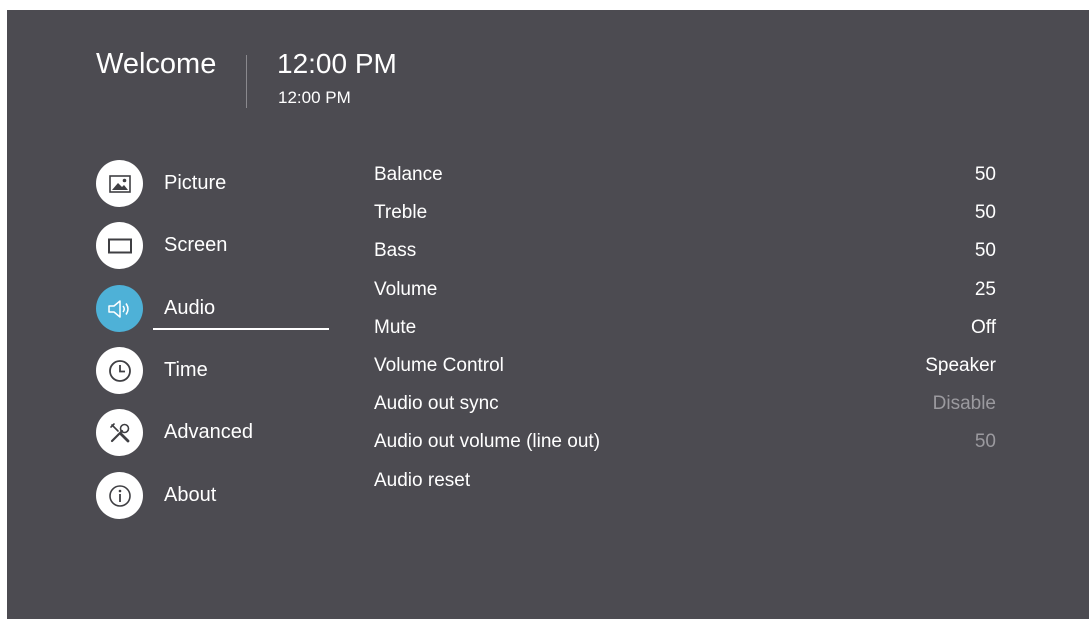 The width and height of the screenshot is (1089, 619). Describe the element at coordinates (685, 255) in the screenshot. I see `setting-row-bass: Bass 50` at that location.